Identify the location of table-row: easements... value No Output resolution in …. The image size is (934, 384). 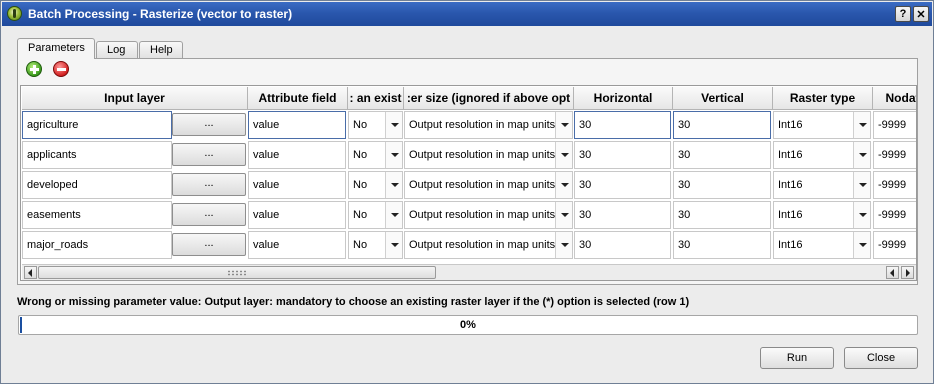
(469, 215).